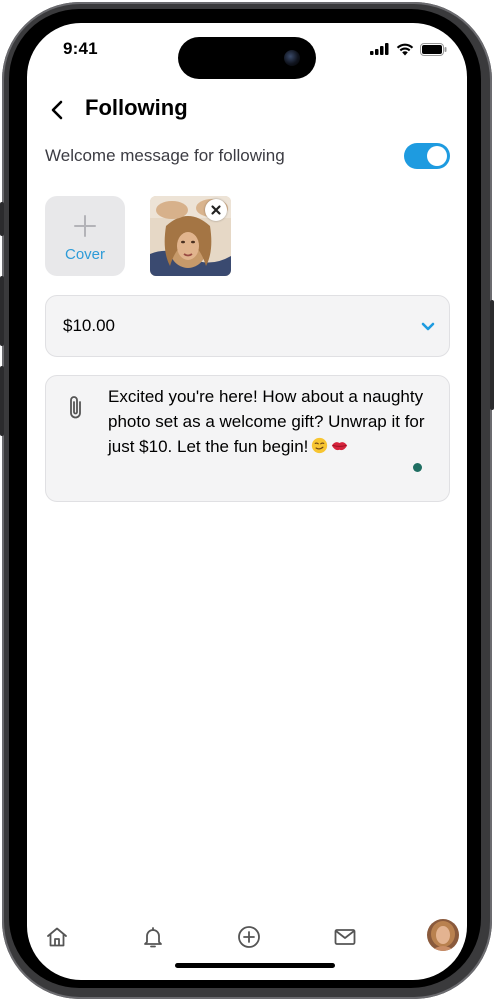  I want to click on dynamic-island, so click(247, 58).